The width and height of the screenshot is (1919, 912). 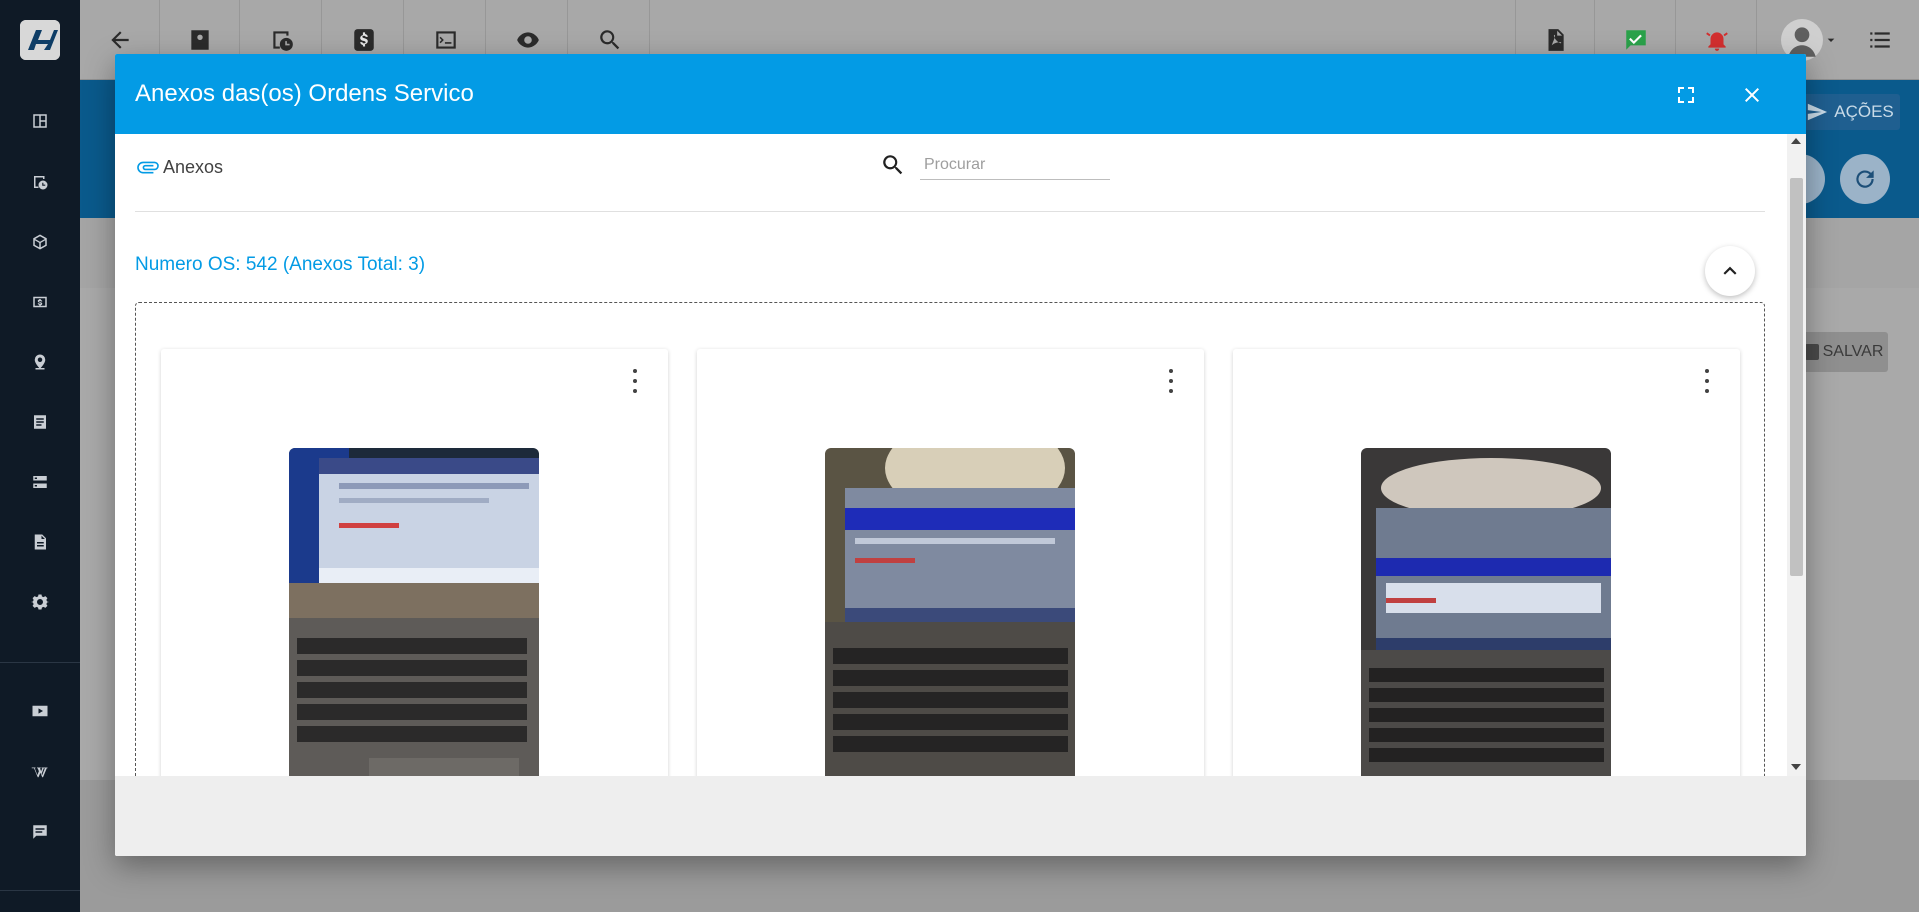 What do you see at coordinates (960, 94) in the screenshot?
I see `modal-header: Anexos das(os) Ordens Servico` at bounding box center [960, 94].